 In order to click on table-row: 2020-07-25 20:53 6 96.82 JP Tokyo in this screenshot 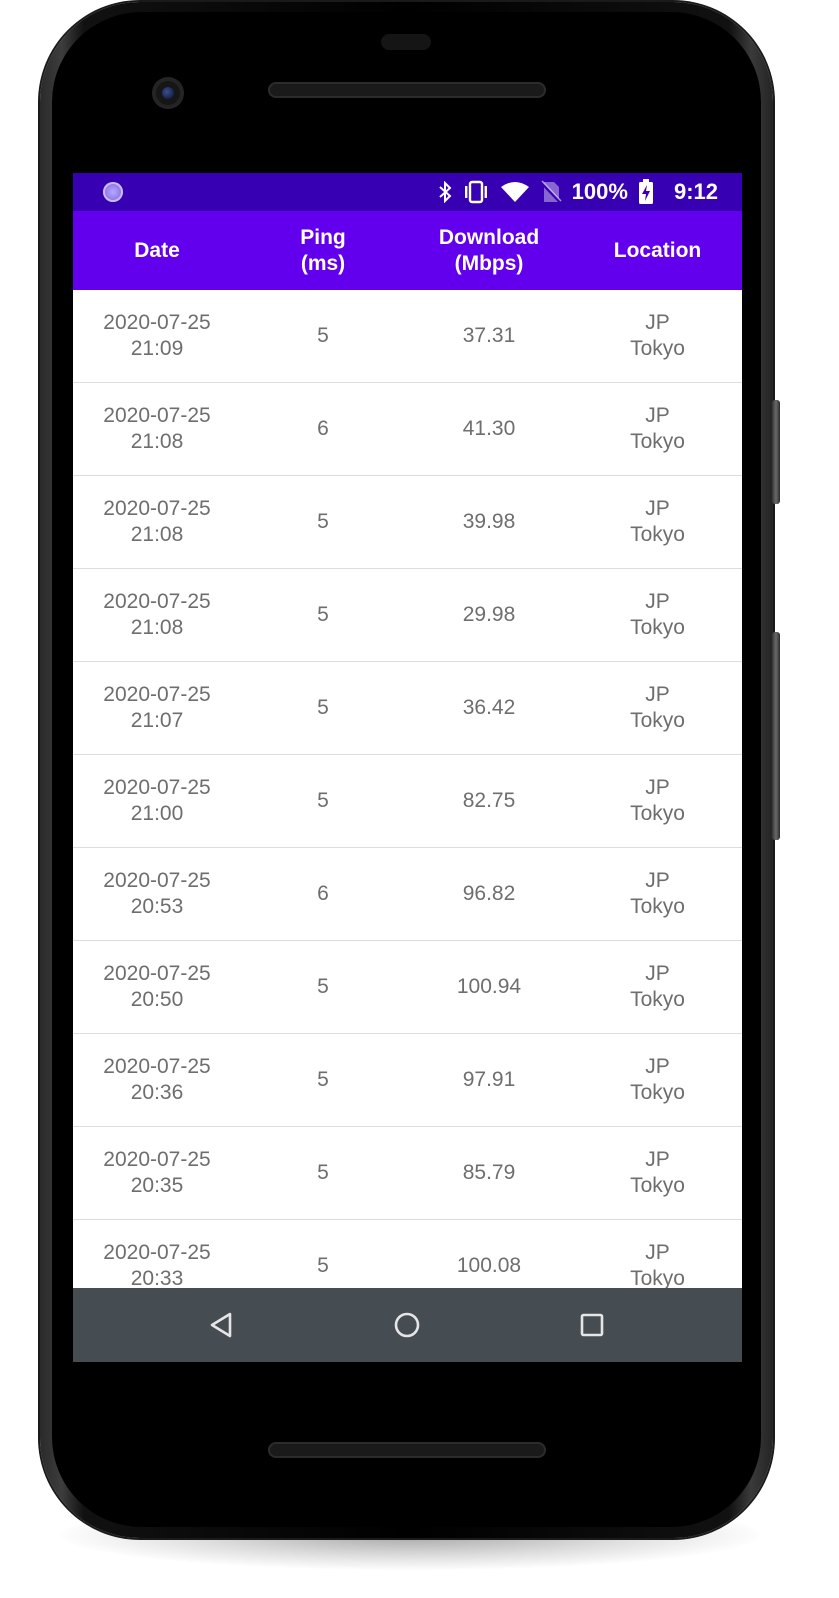, I will do `click(407, 894)`.